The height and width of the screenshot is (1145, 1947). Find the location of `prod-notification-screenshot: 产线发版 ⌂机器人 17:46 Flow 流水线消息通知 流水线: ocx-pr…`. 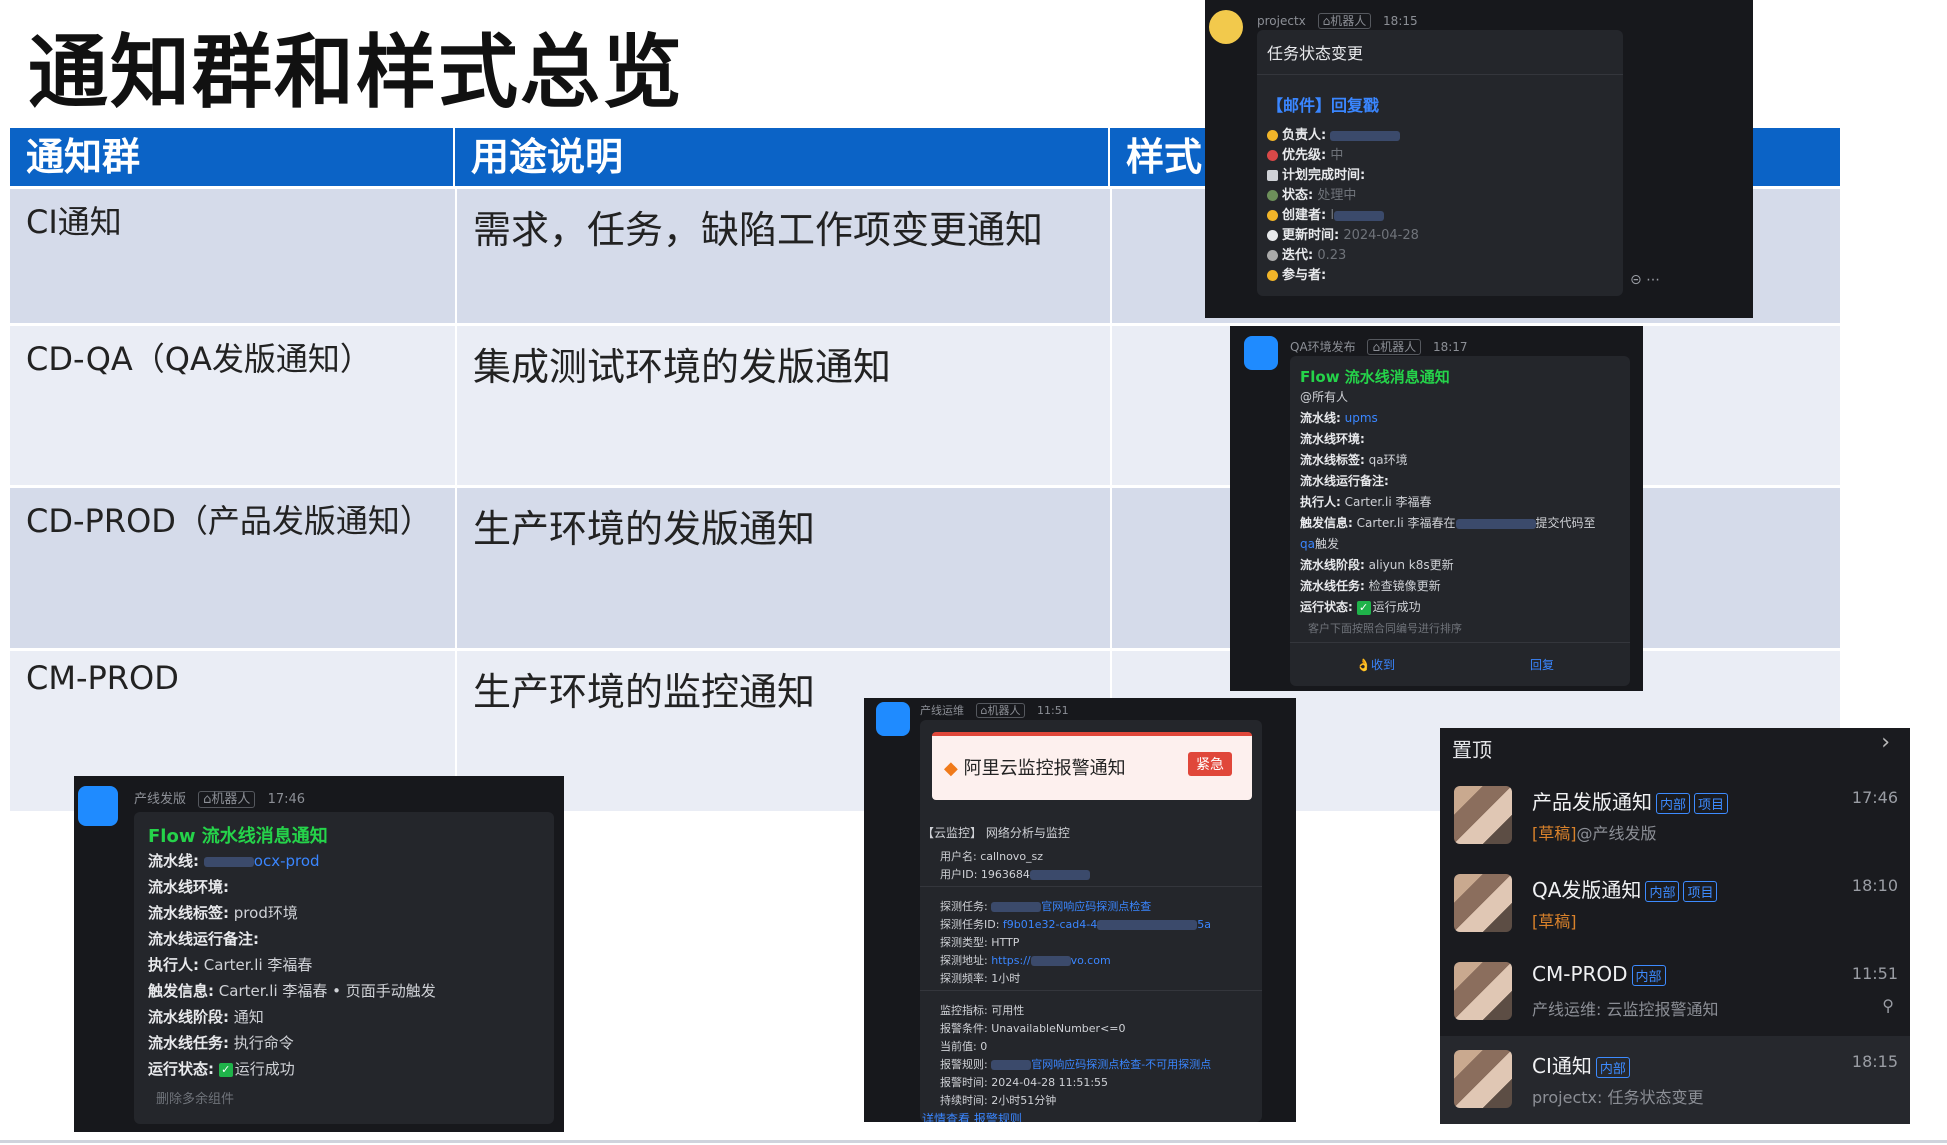

prod-notification-screenshot: 产线发版 ⌂机器人 17:46 Flow 流水线消息通知 流水线: ocx-pr… is located at coordinates (319, 954).